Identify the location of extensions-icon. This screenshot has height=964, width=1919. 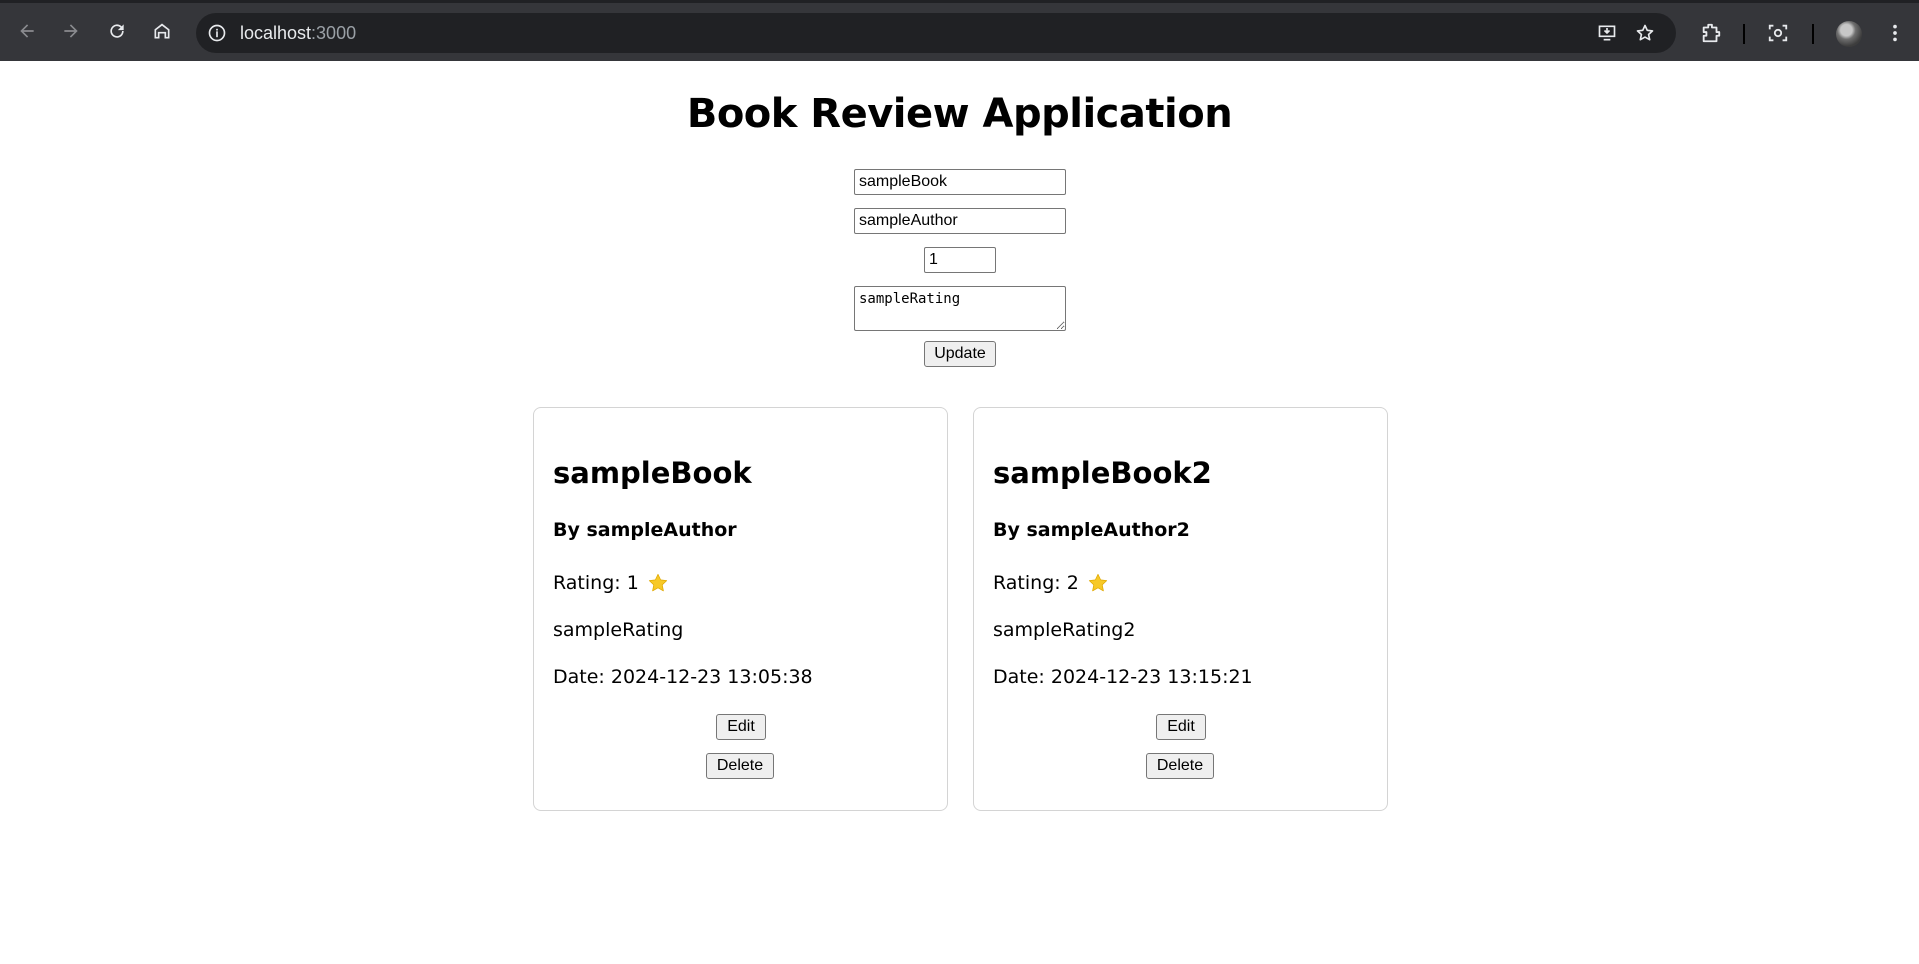
(1711, 33).